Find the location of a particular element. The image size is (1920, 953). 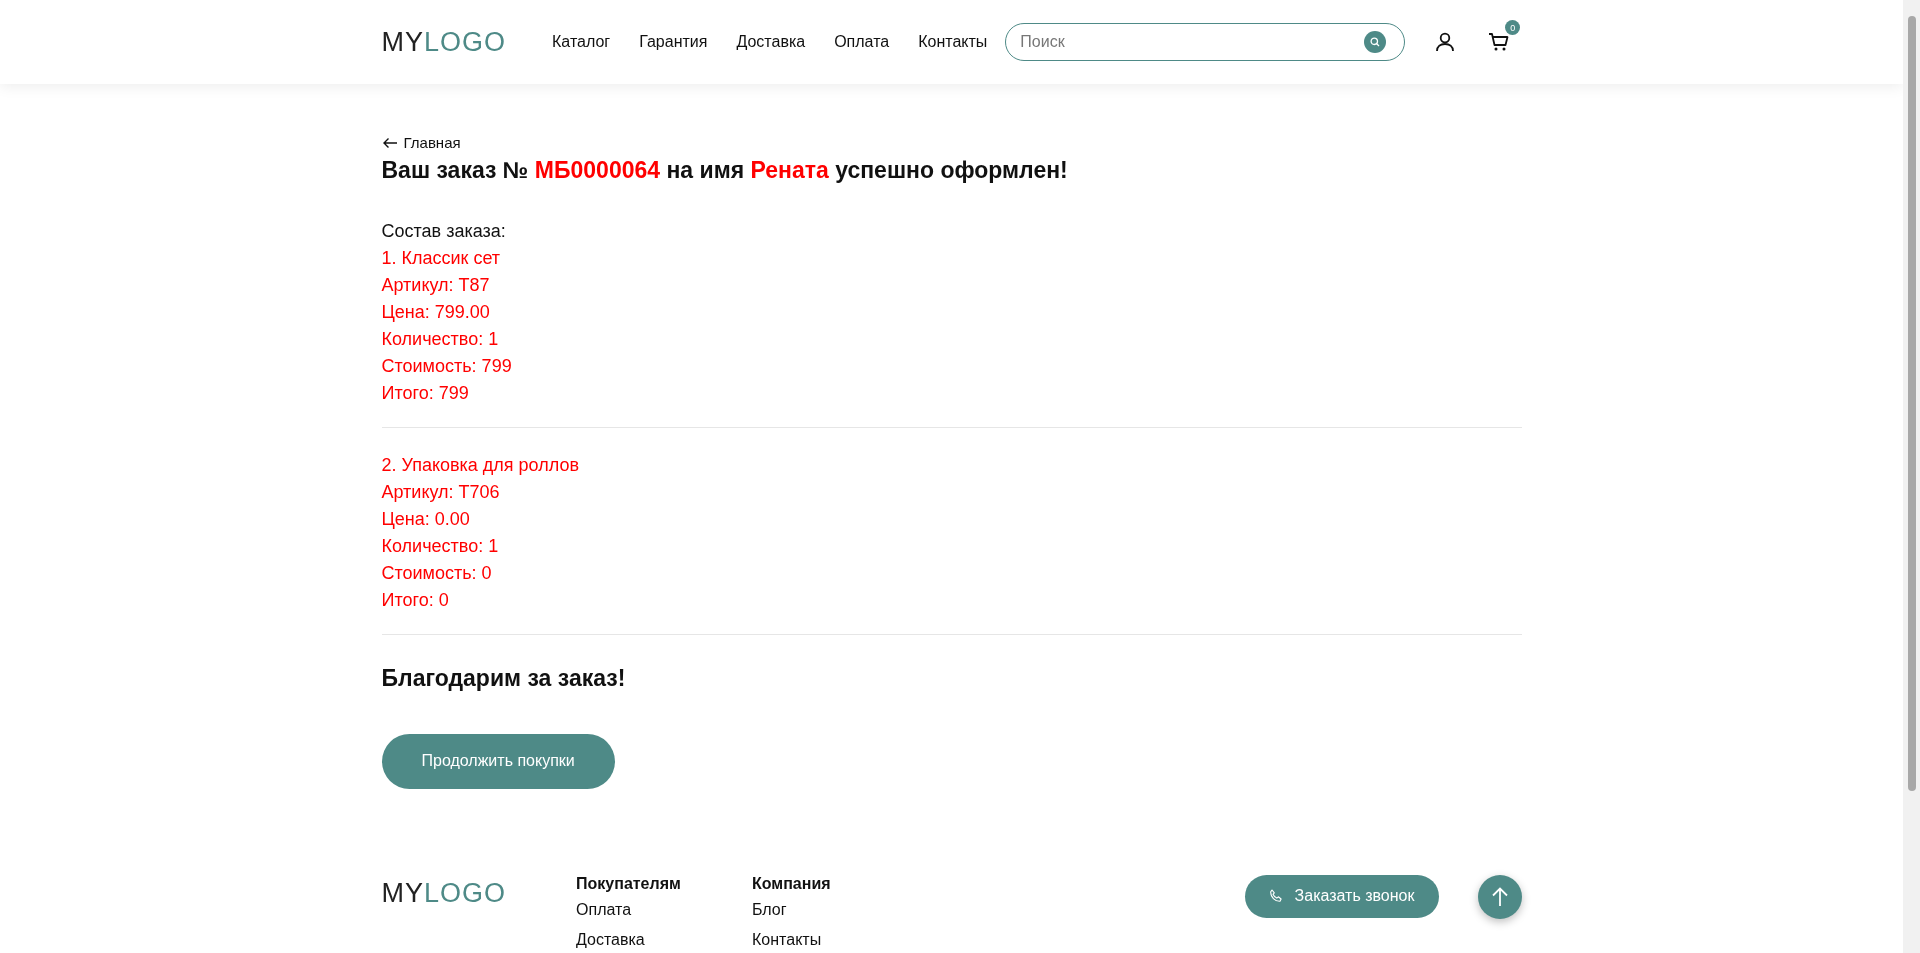

footer-column-title: Покупателям is located at coordinates (629, 883).